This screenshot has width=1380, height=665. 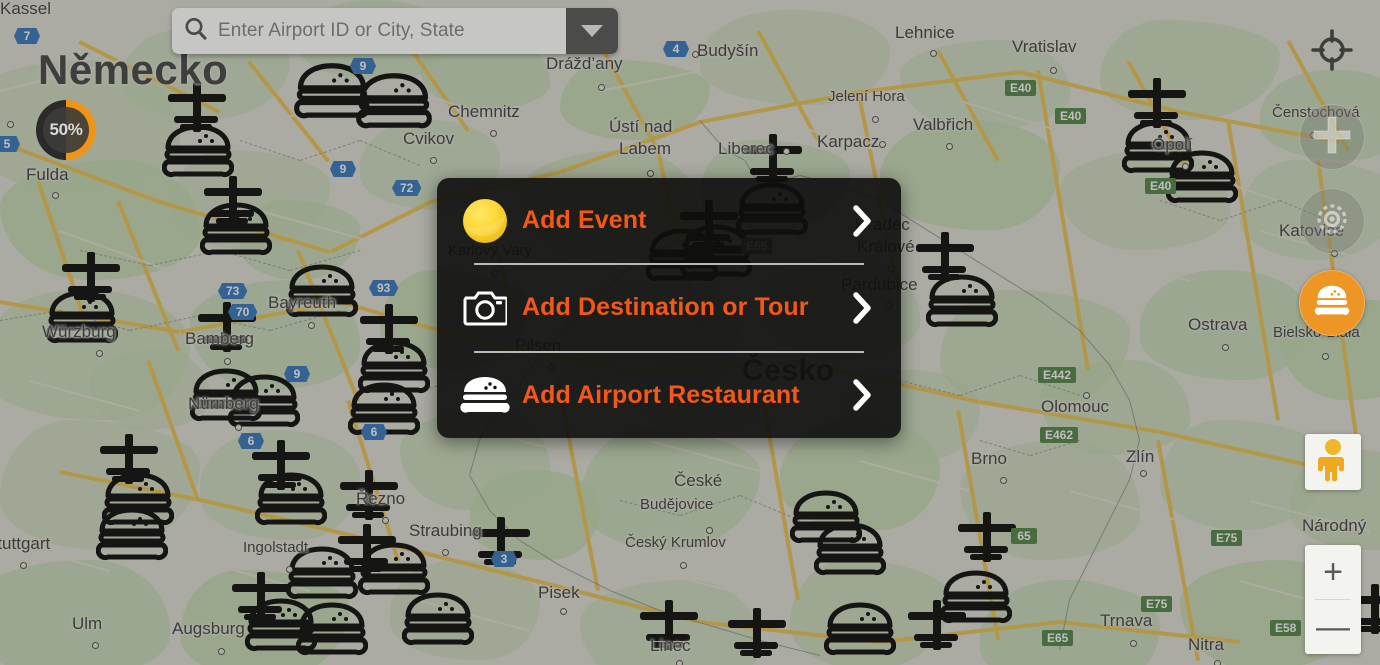 I want to click on map-city-label: Valbřich, so click(x=943, y=124).